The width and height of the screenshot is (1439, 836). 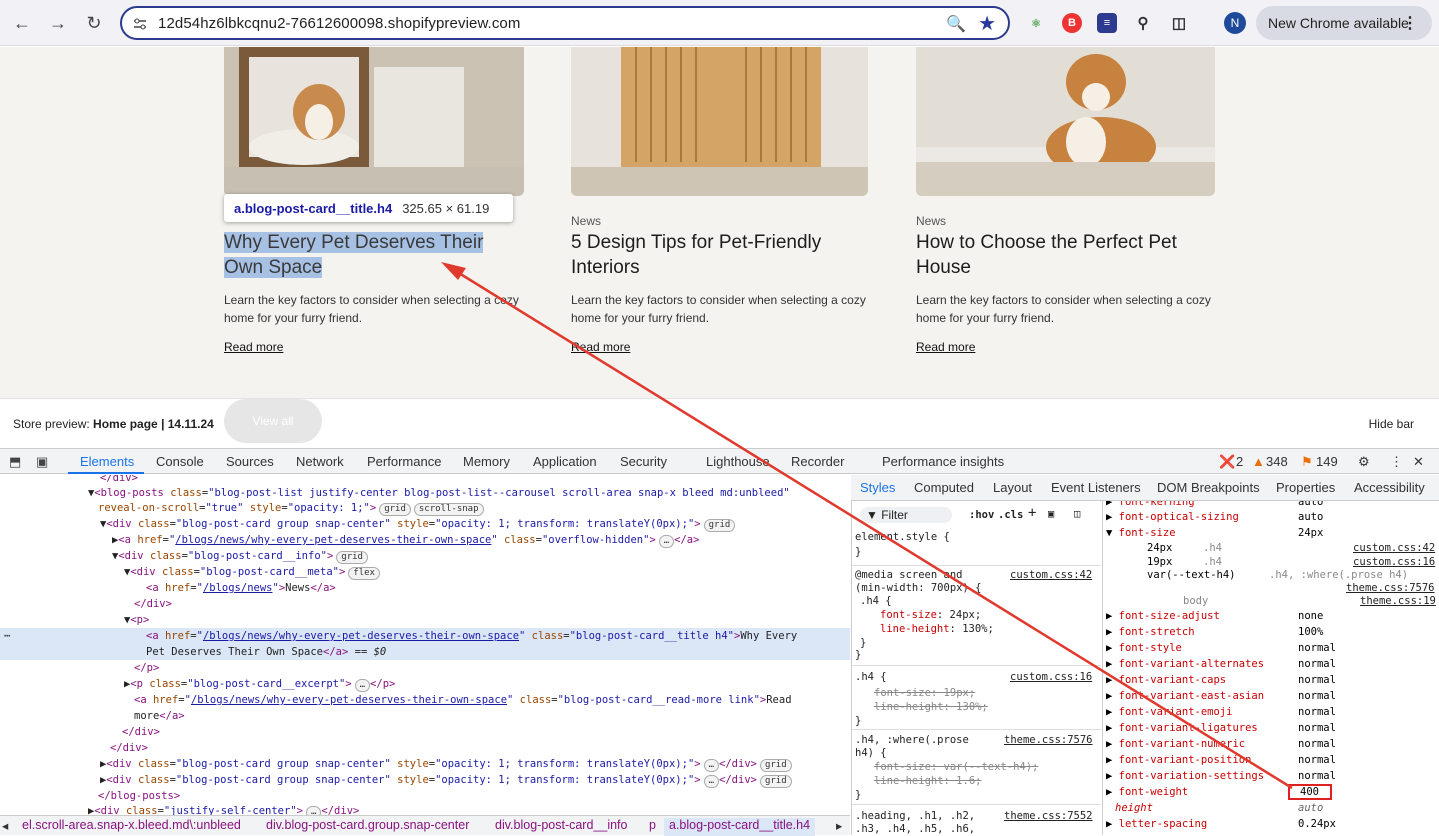 I want to click on tab-application: Application, so click(x=565, y=461).